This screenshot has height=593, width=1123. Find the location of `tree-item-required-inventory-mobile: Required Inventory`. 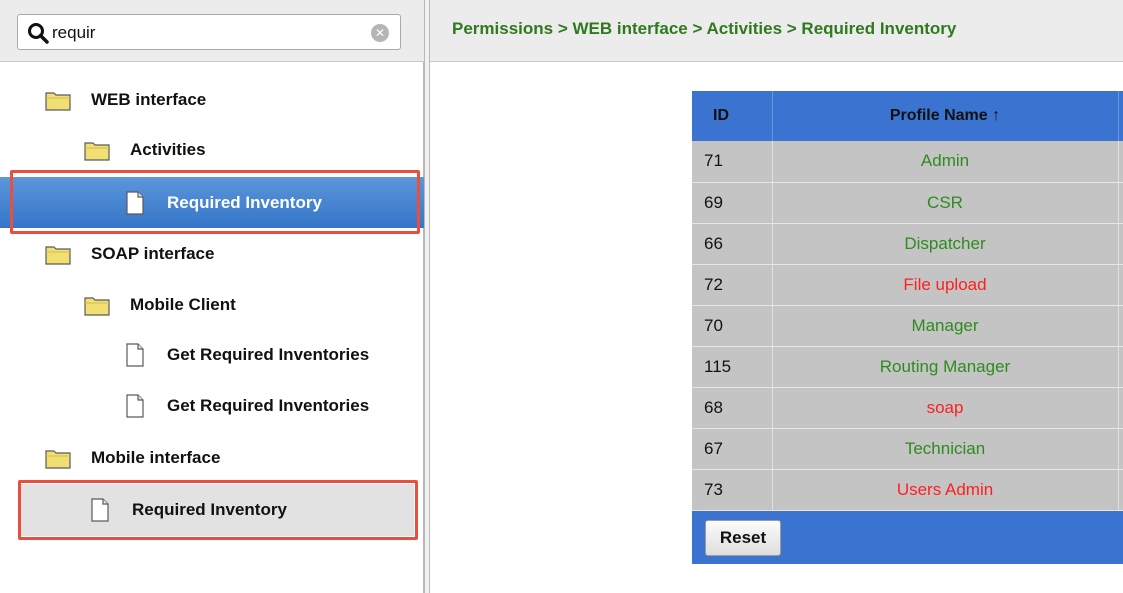

tree-item-required-inventory-mobile: Required Inventory is located at coordinates (217, 510).